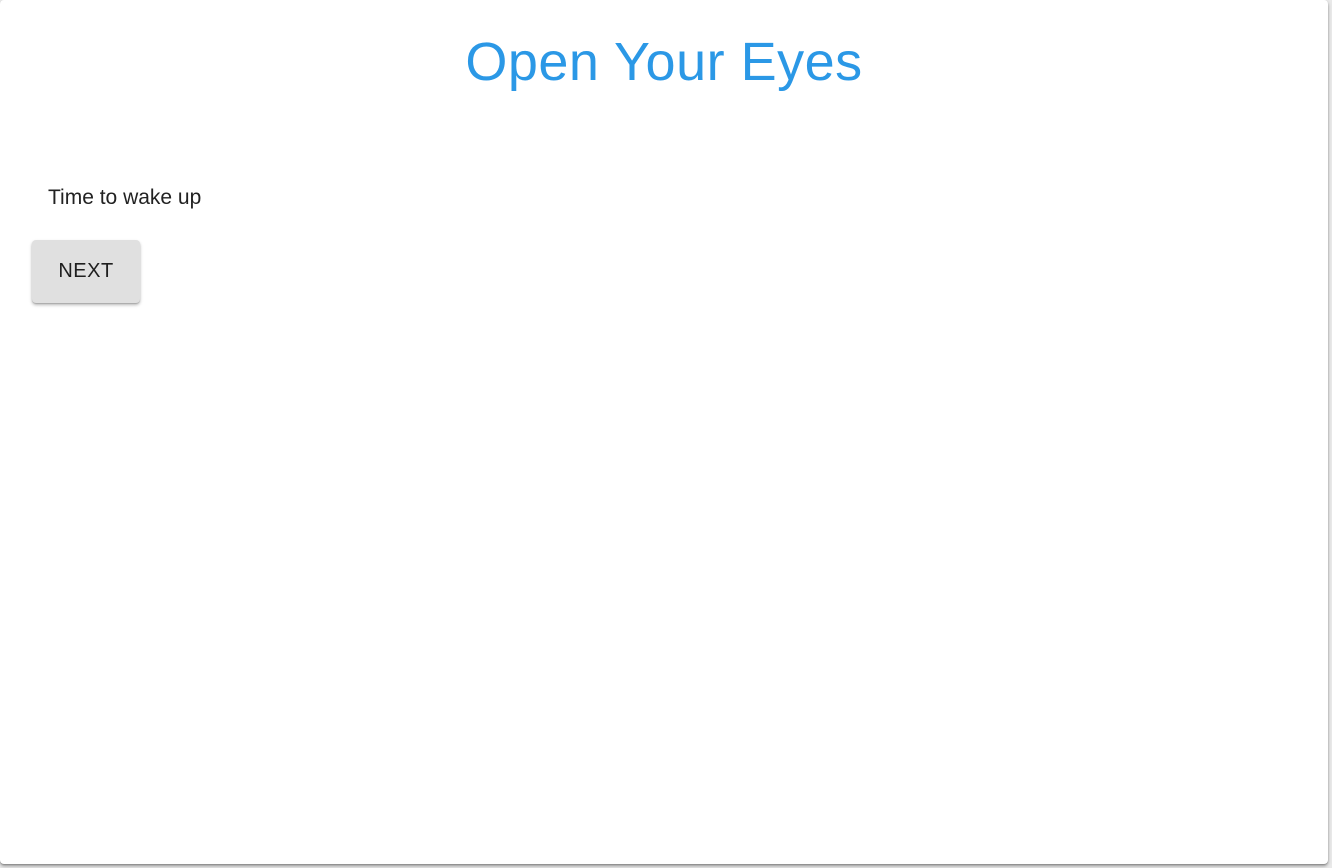 The width and height of the screenshot is (1332, 868). What do you see at coordinates (125, 197) in the screenshot?
I see `message-text: Time to wake up` at bounding box center [125, 197].